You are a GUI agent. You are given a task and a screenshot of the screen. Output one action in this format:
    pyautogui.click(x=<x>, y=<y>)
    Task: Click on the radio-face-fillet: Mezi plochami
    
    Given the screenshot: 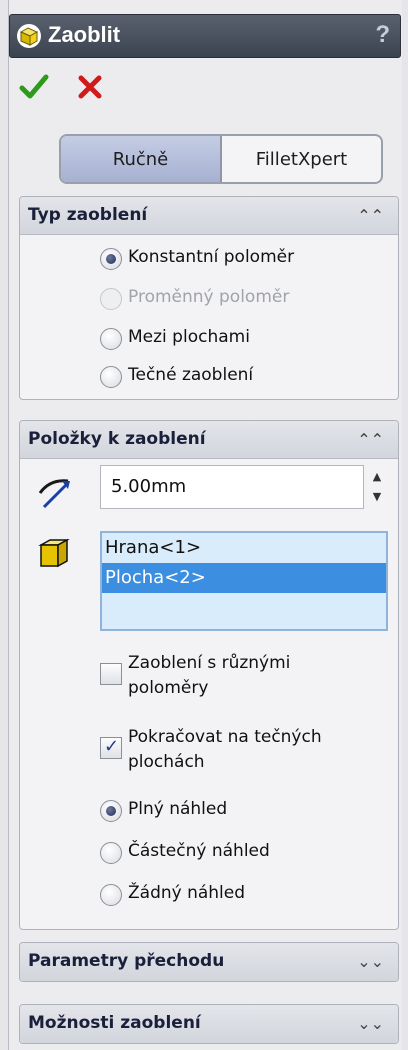 What is the action you would take?
    pyautogui.click(x=175, y=338)
    